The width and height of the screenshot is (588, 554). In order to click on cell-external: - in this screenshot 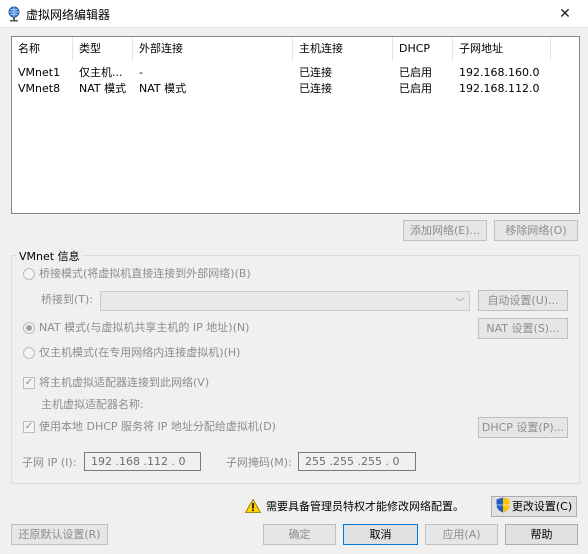, I will do `click(141, 72)`.